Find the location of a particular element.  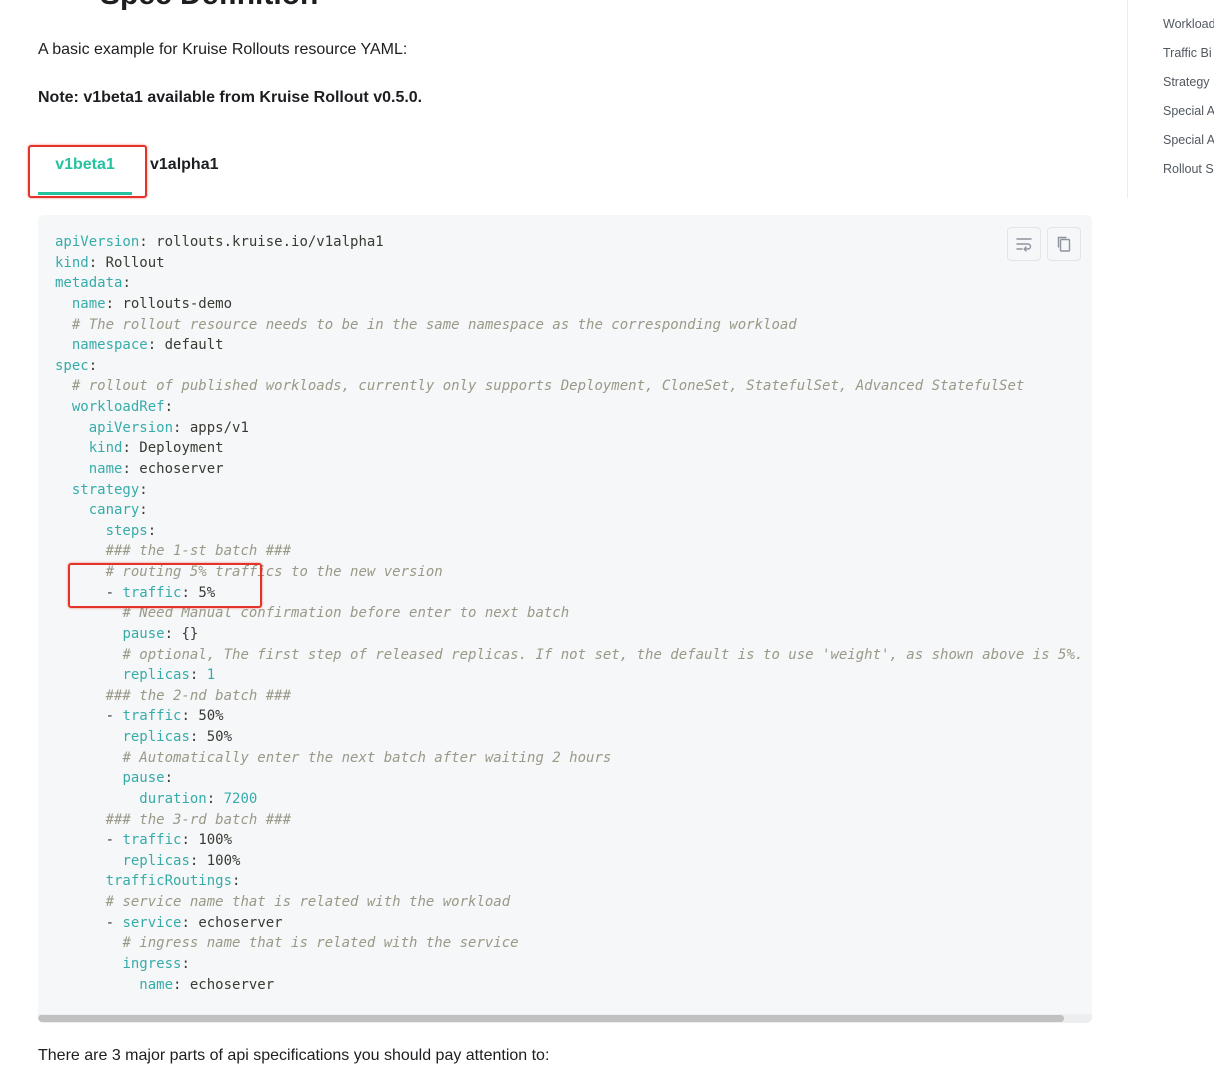

code-comment: ### the 2-nd batch ### is located at coordinates (198, 695).